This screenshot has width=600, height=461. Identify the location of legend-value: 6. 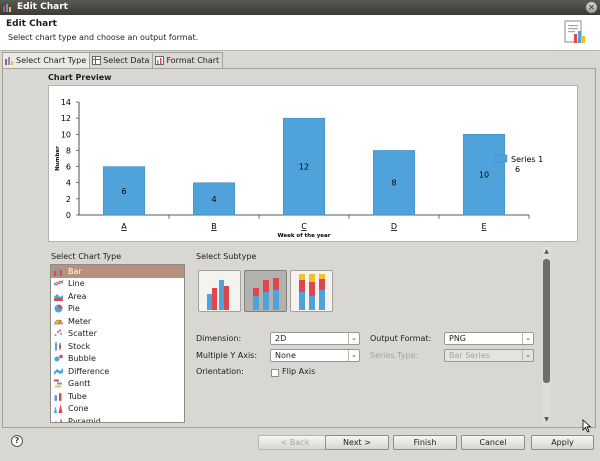
(517, 169).